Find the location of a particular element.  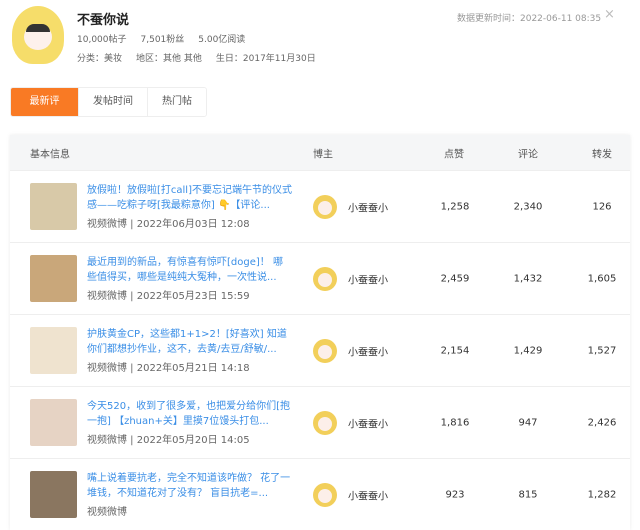

tab-post-time: 发帖时间 is located at coordinates (113, 102).